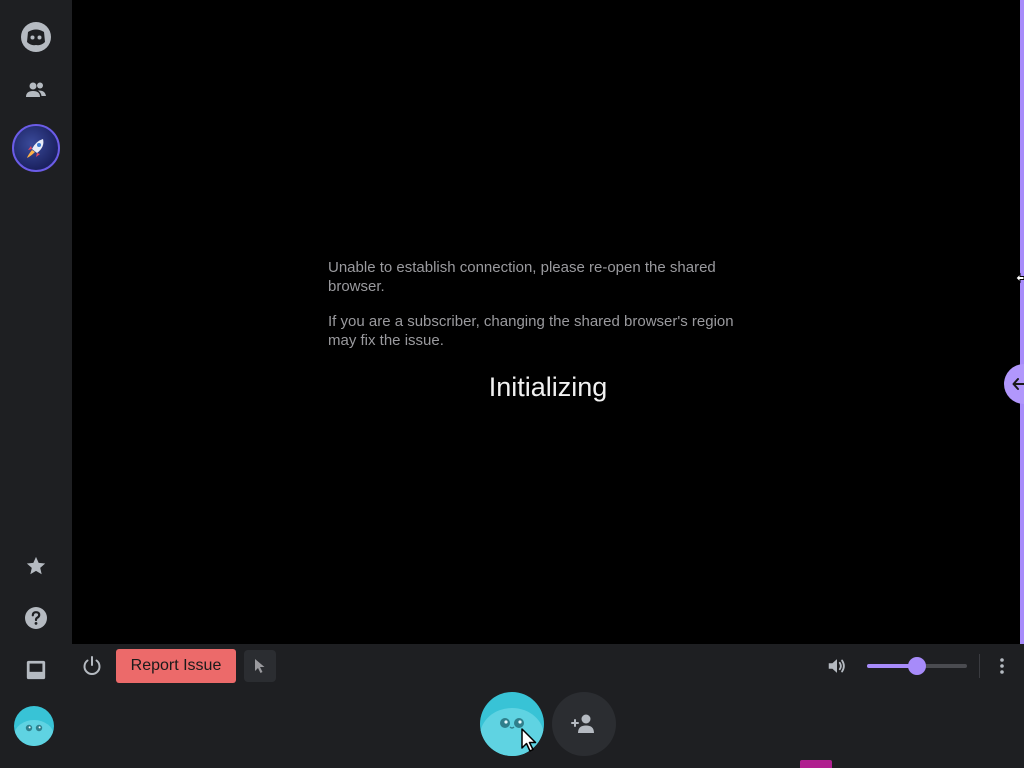 The width and height of the screenshot is (1024, 768). I want to click on inbox-icon, so click(36, 670).